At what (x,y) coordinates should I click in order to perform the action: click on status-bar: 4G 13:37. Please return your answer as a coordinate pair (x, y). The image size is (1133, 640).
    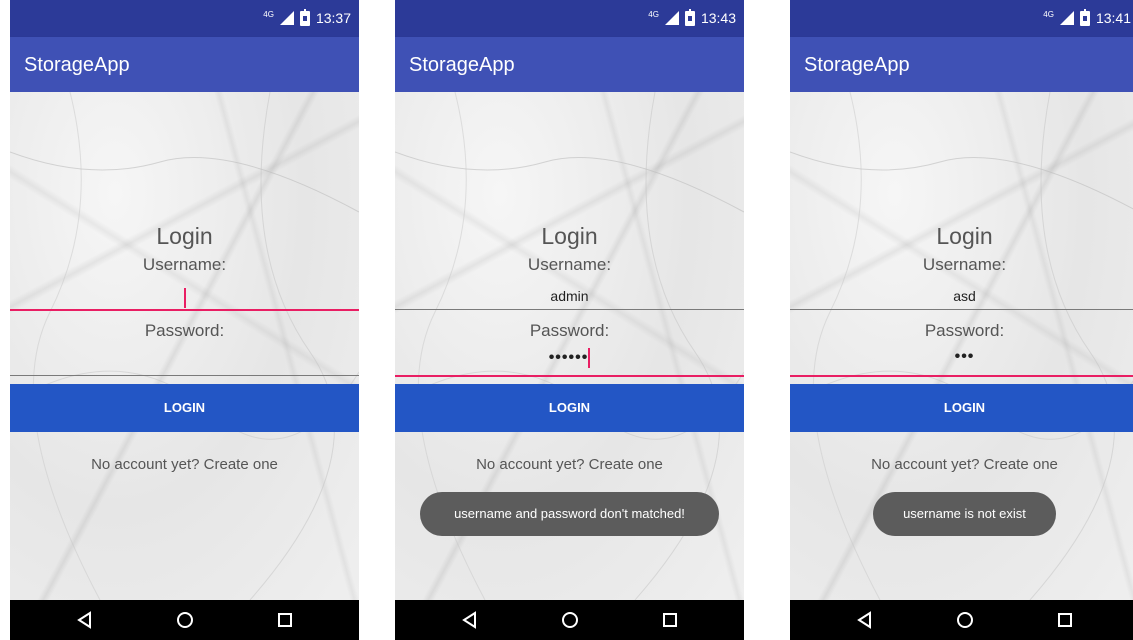
    Looking at the image, I should click on (184, 18).